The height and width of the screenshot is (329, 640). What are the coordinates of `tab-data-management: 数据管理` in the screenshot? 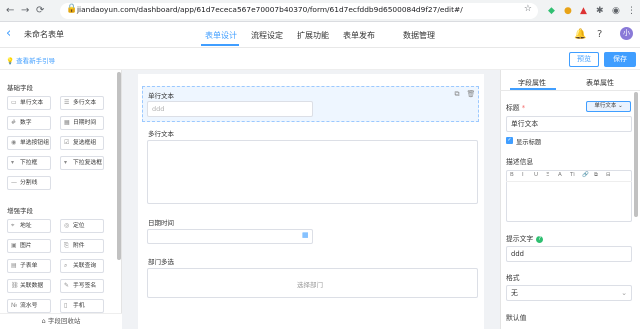 It's located at (419, 35).